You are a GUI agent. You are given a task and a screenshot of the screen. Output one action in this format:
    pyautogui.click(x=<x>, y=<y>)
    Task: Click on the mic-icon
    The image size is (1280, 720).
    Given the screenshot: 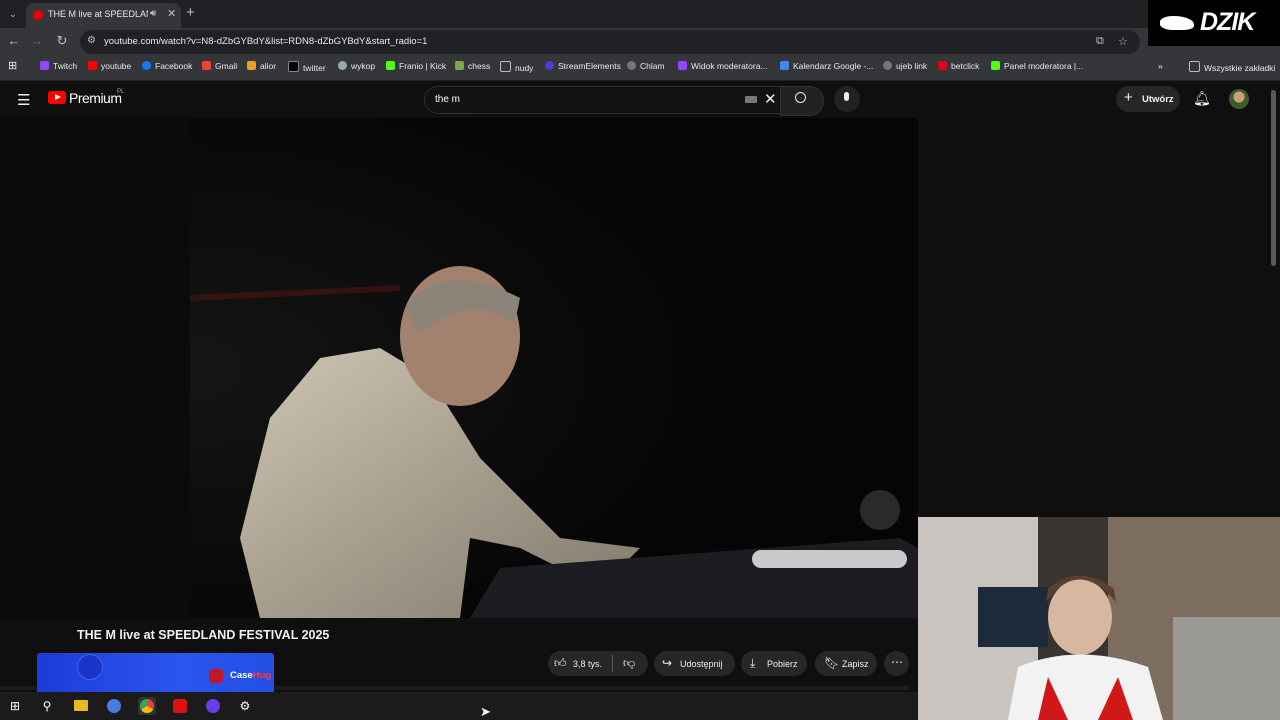 What is the action you would take?
    pyautogui.click(x=846, y=96)
    